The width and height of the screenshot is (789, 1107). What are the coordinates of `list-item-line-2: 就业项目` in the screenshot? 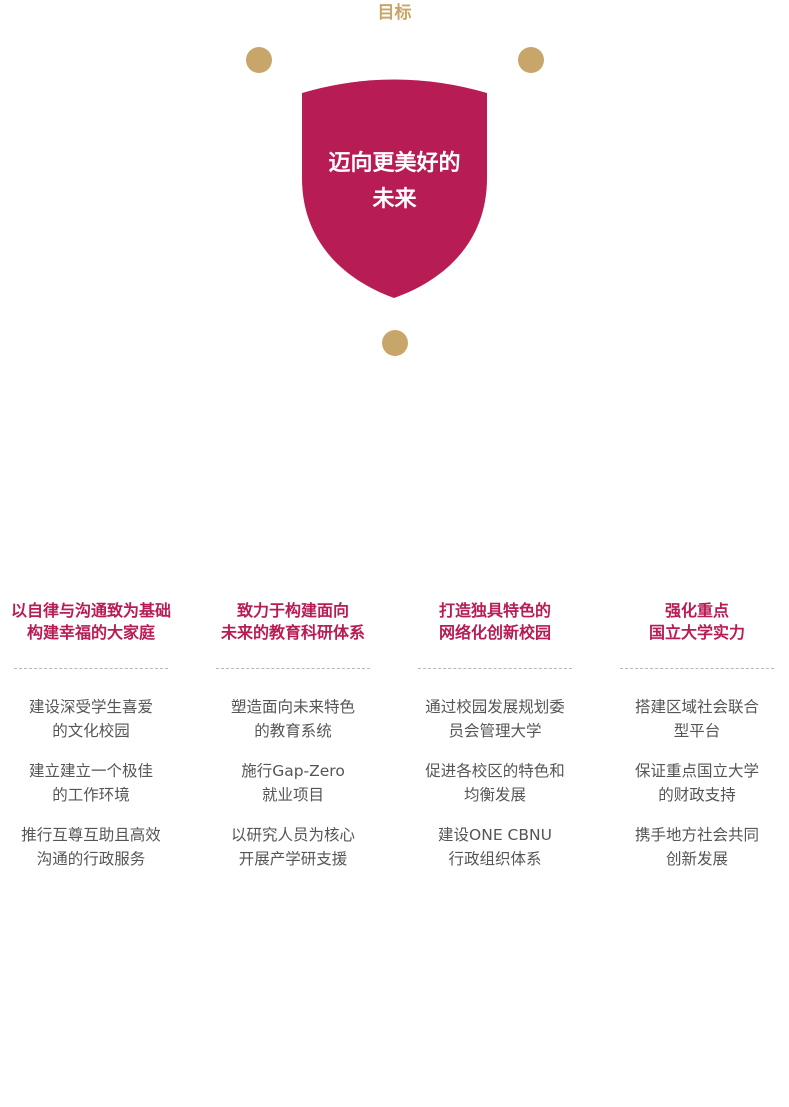 It's located at (292, 795).